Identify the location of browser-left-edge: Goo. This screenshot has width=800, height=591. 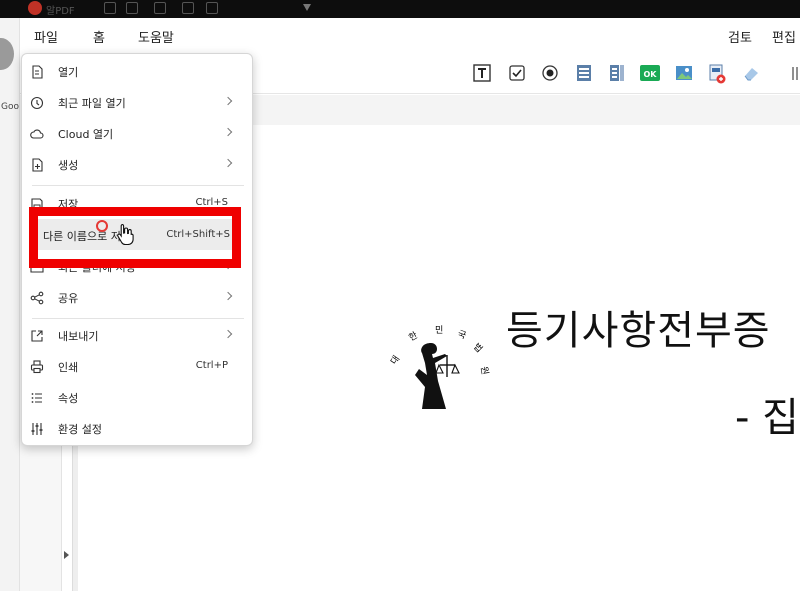
(10, 304).